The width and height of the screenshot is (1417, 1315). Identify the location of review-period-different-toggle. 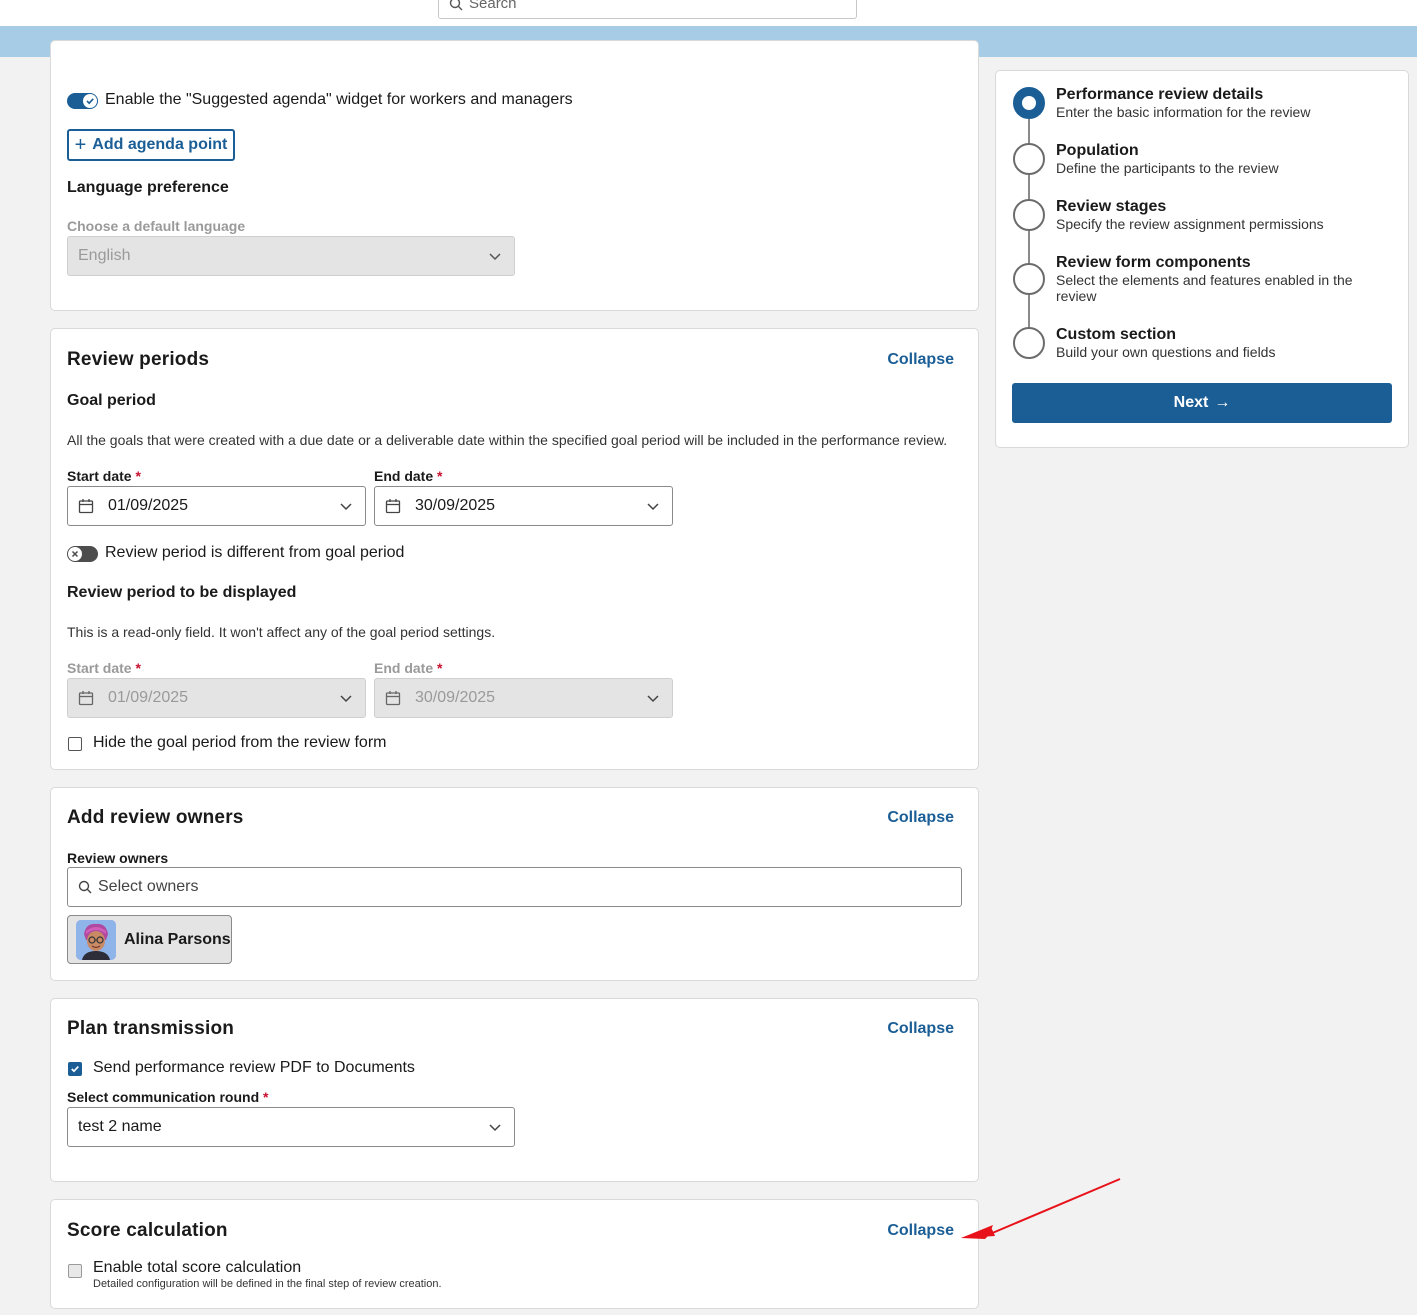
(82, 554).